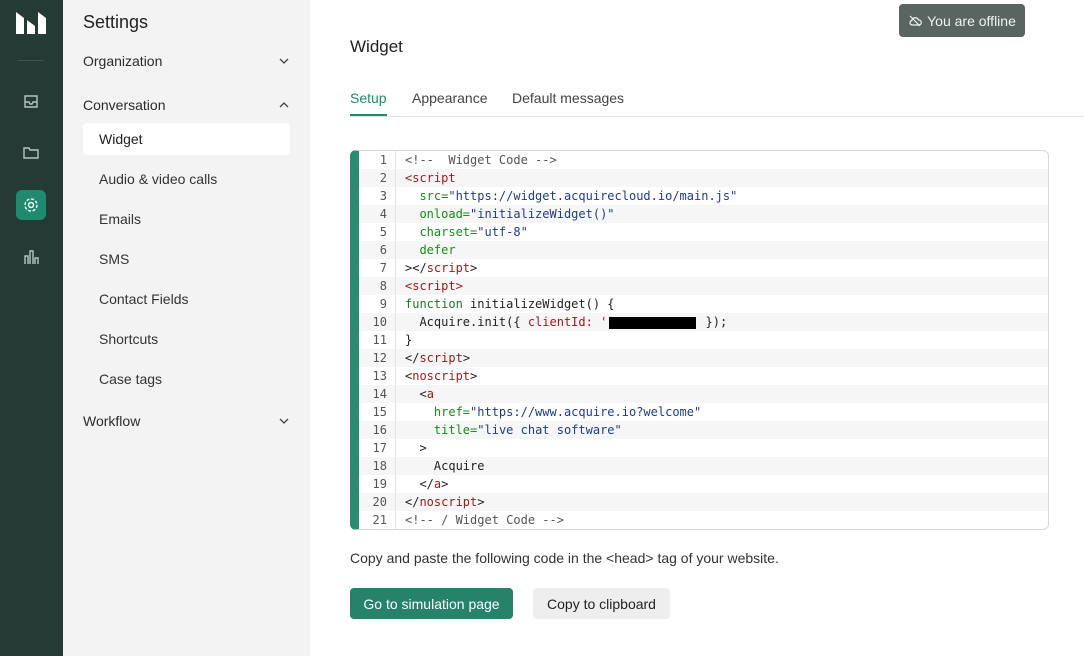 This screenshot has width=1084, height=656. Describe the element at coordinates (186, 379) in the screenshot. I see `sidebar-item-case-tags: Case tags` at that location.